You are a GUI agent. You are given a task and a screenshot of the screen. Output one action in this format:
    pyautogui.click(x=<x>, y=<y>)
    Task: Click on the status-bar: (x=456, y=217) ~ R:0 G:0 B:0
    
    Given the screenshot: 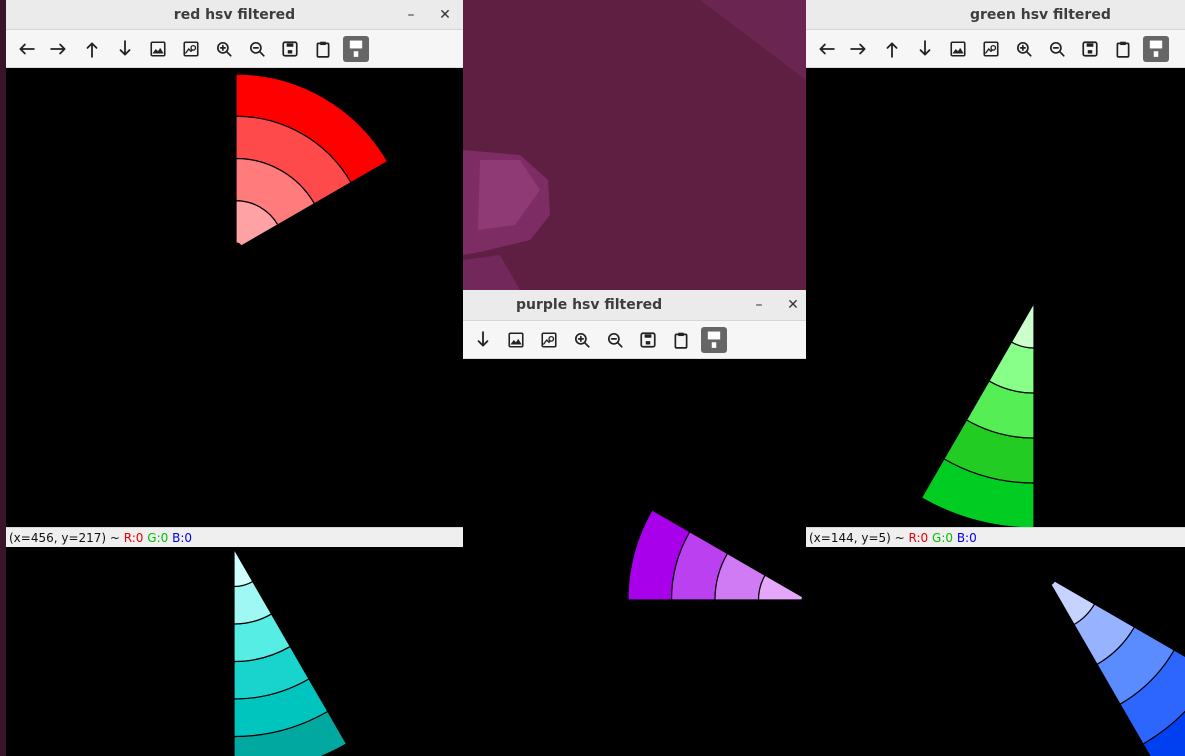 What is the action you would take?
    pyautogui.click(x=234, y=537)
    